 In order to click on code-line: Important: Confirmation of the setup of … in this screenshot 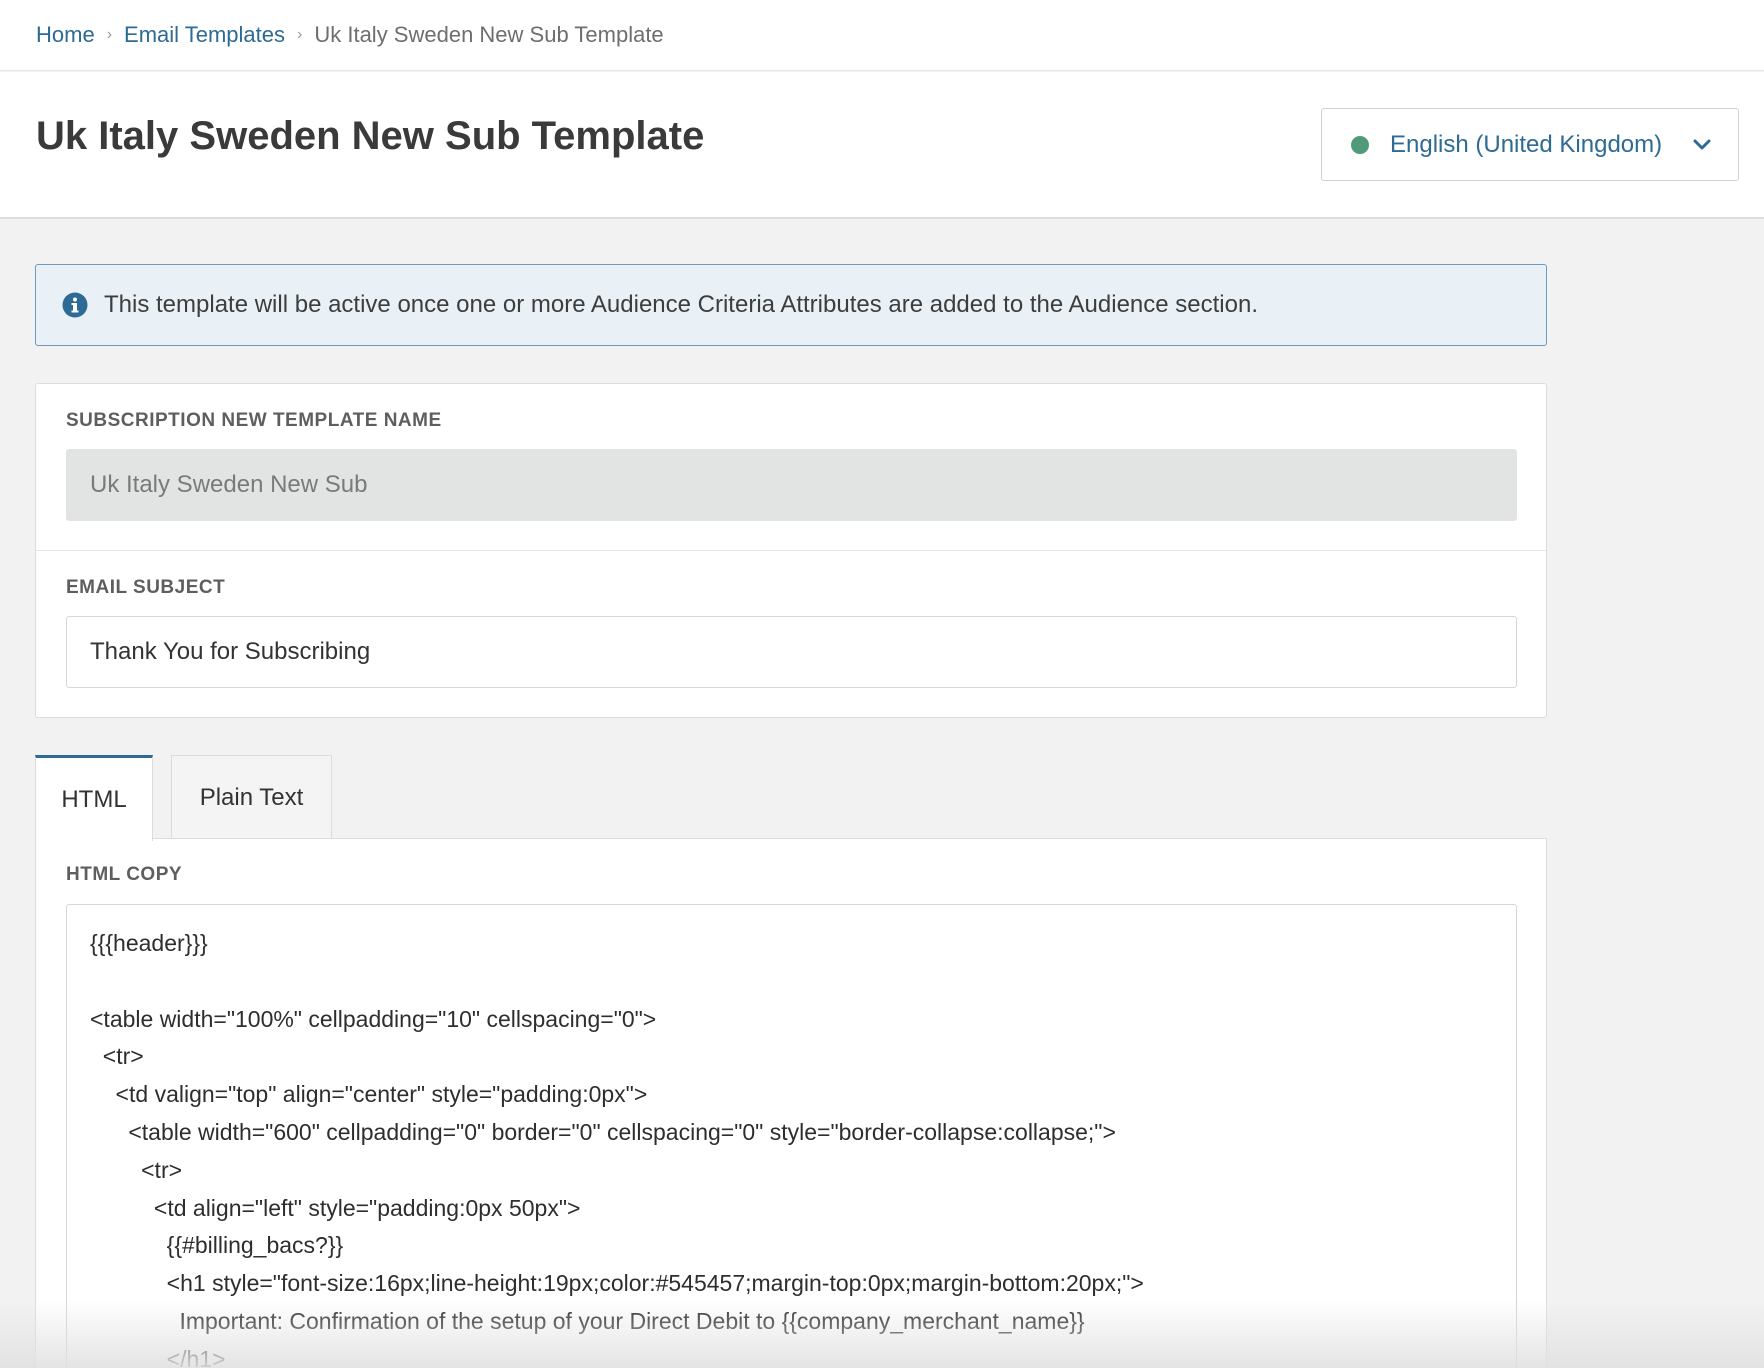, I will do `click(587, 1320)`.